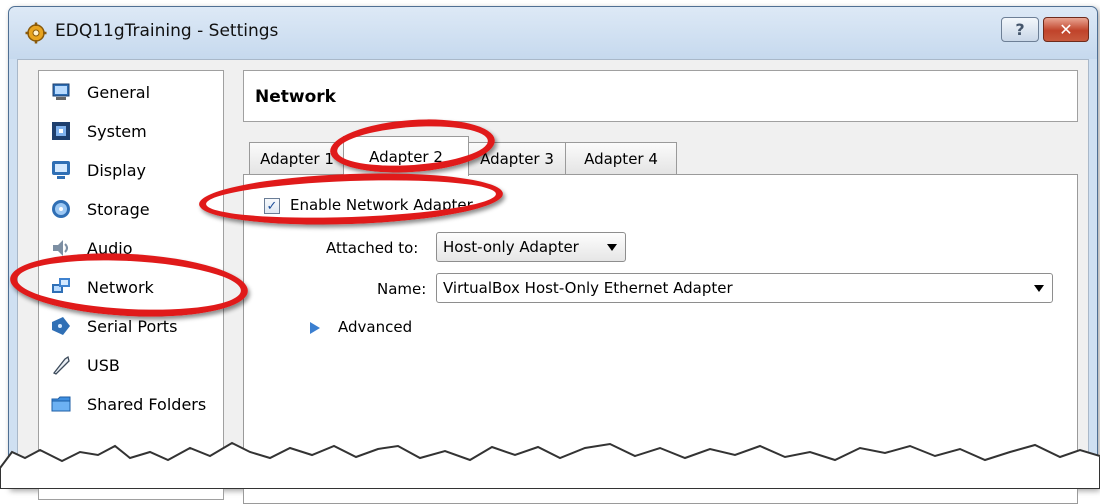 Image resolution: width=1100 pixels, height=504 pixels. Describe the element at coordinates (147, 404) in the screenshot. I see `sidebar-item-label: Shared Folders` at that location.